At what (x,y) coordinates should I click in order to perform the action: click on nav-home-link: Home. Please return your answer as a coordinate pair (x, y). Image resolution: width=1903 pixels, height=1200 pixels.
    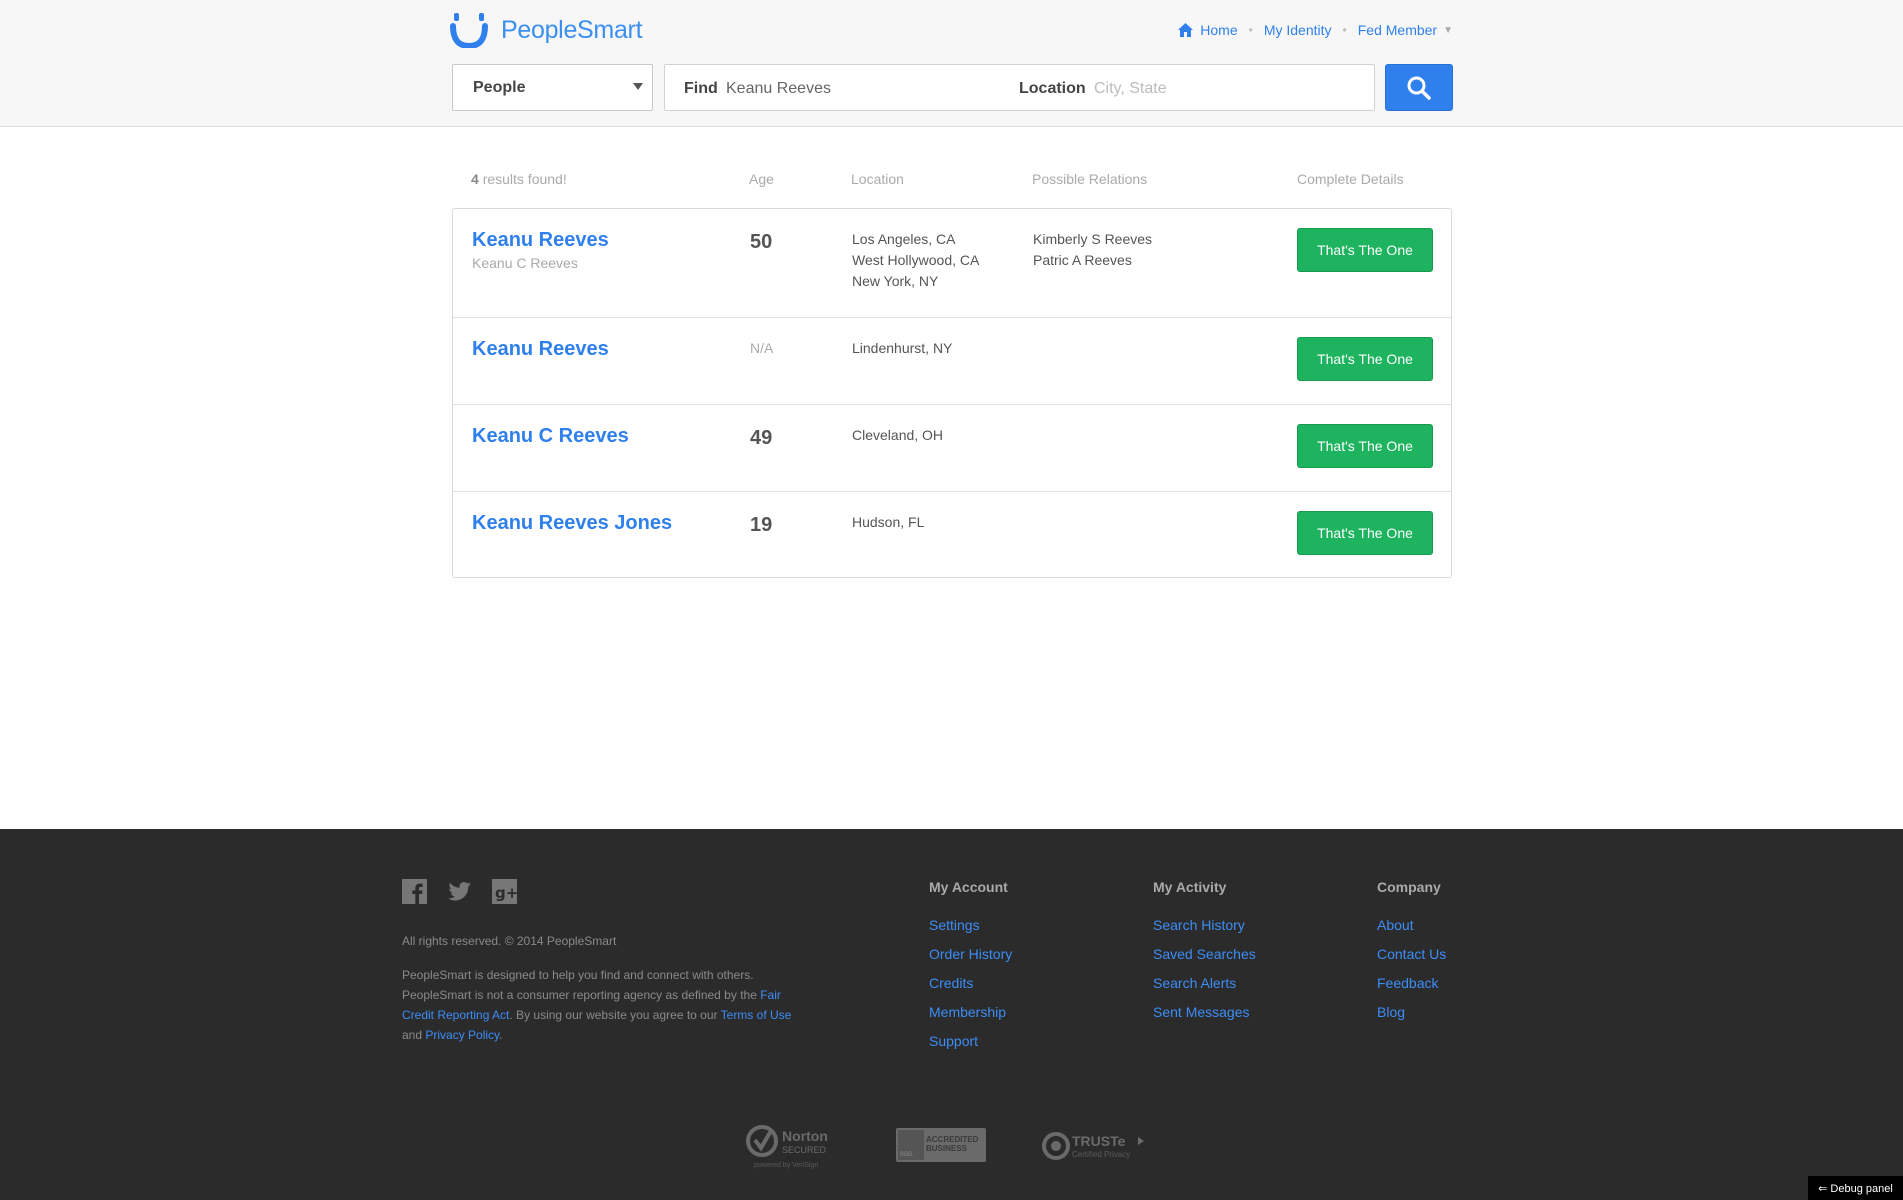
    Looking at the image, I should click on (1208, 30).